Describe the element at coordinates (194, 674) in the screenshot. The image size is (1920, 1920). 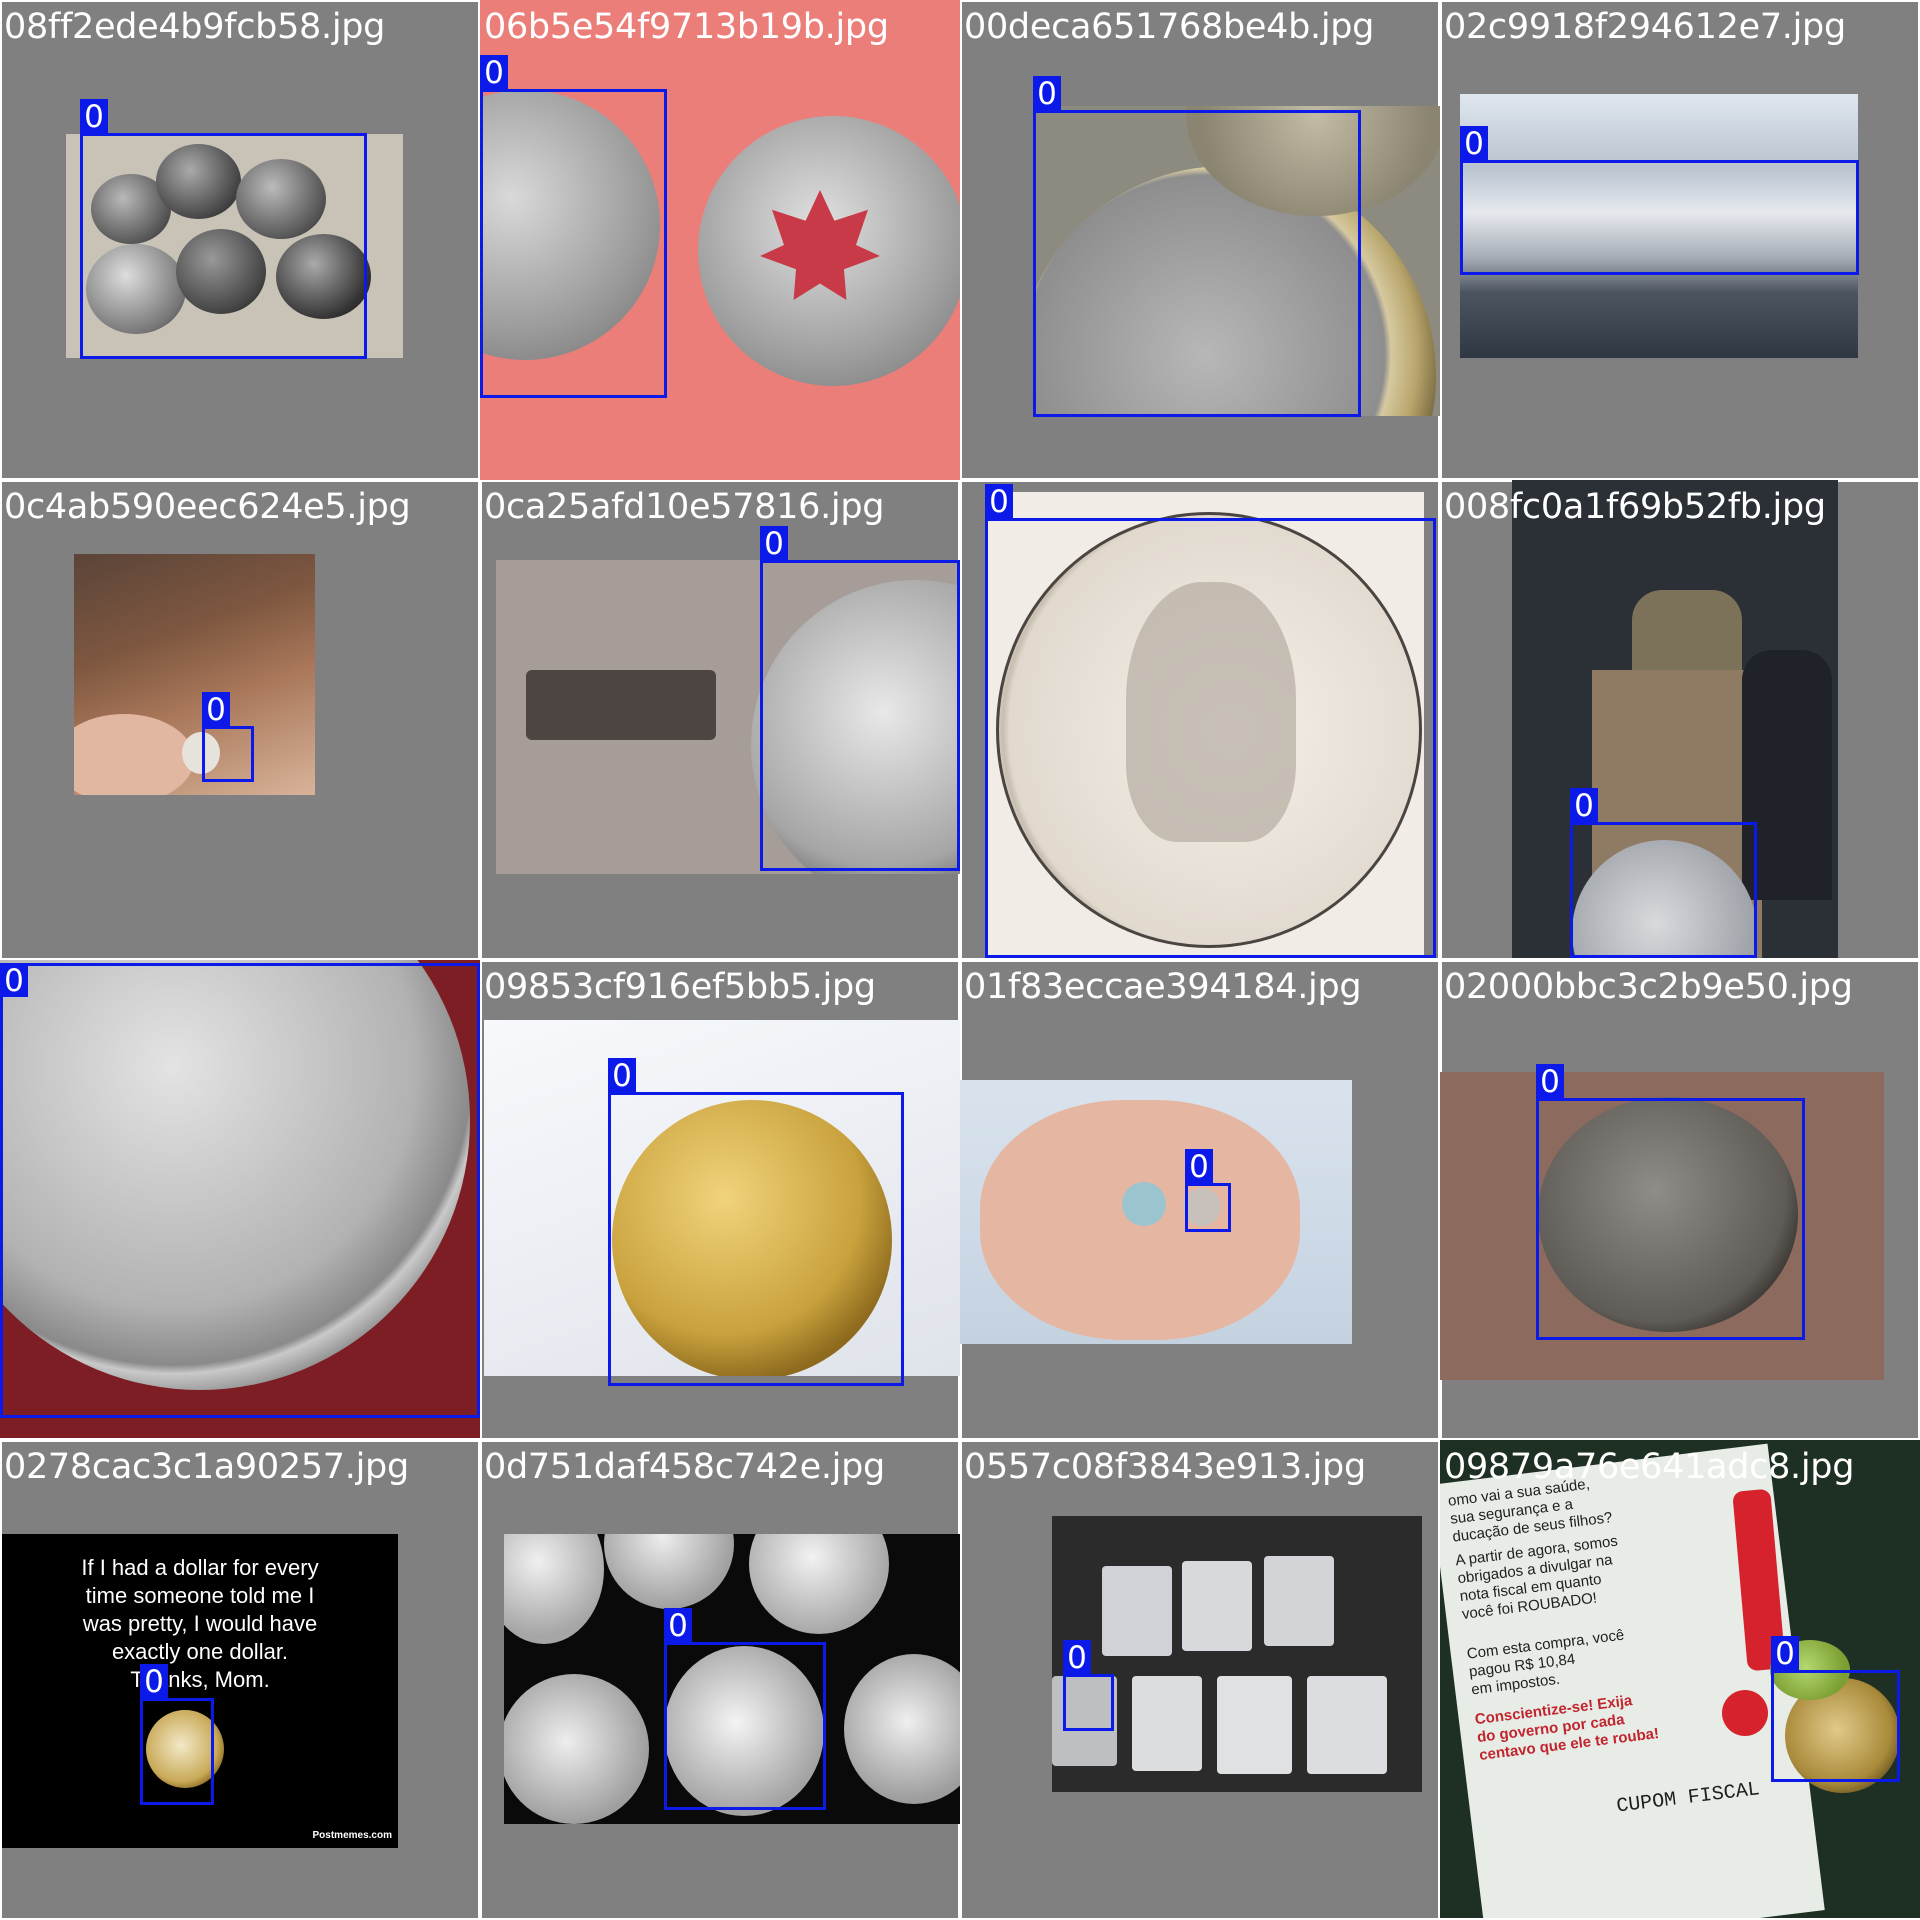
I see `photo-hand-with-coin` at that location.